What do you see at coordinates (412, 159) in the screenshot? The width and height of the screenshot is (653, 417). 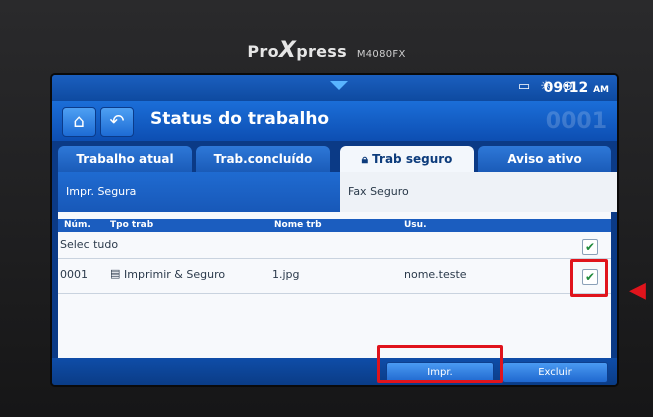 I see `tab-trab-seguro-label: Trab seguro` at bounding box center [412, 159].